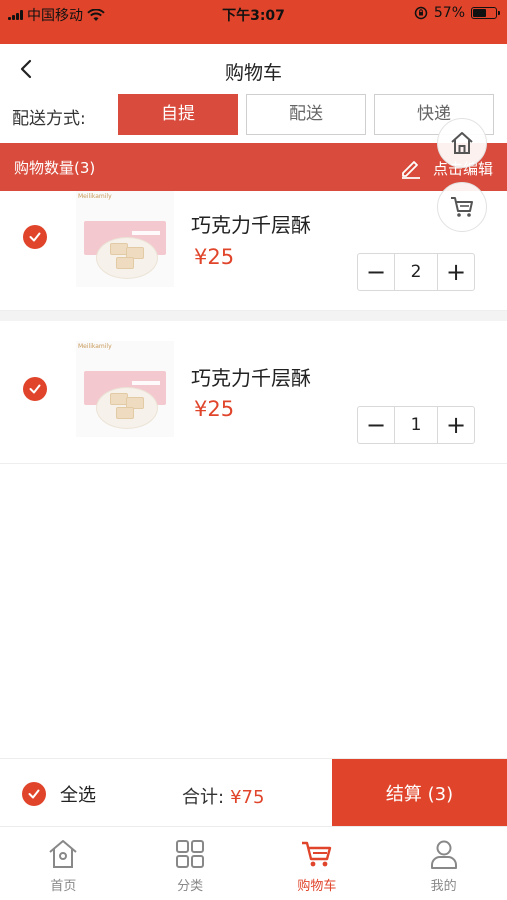 The height and width of the screenshot is (900, 507). I want to click on cart-item: Meilikamily 巧克力千层酥 ¥25 − 2 +, so click(253, 251).